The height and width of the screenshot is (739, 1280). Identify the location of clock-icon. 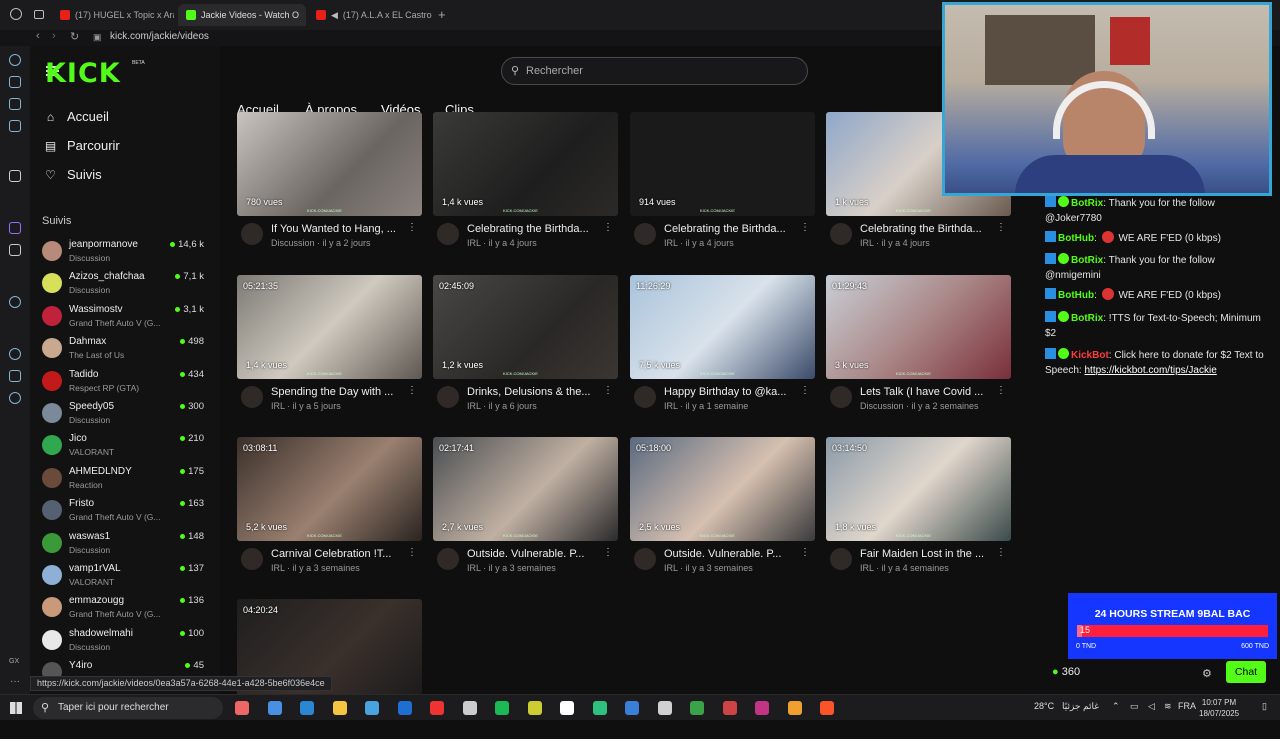
(15, 354).